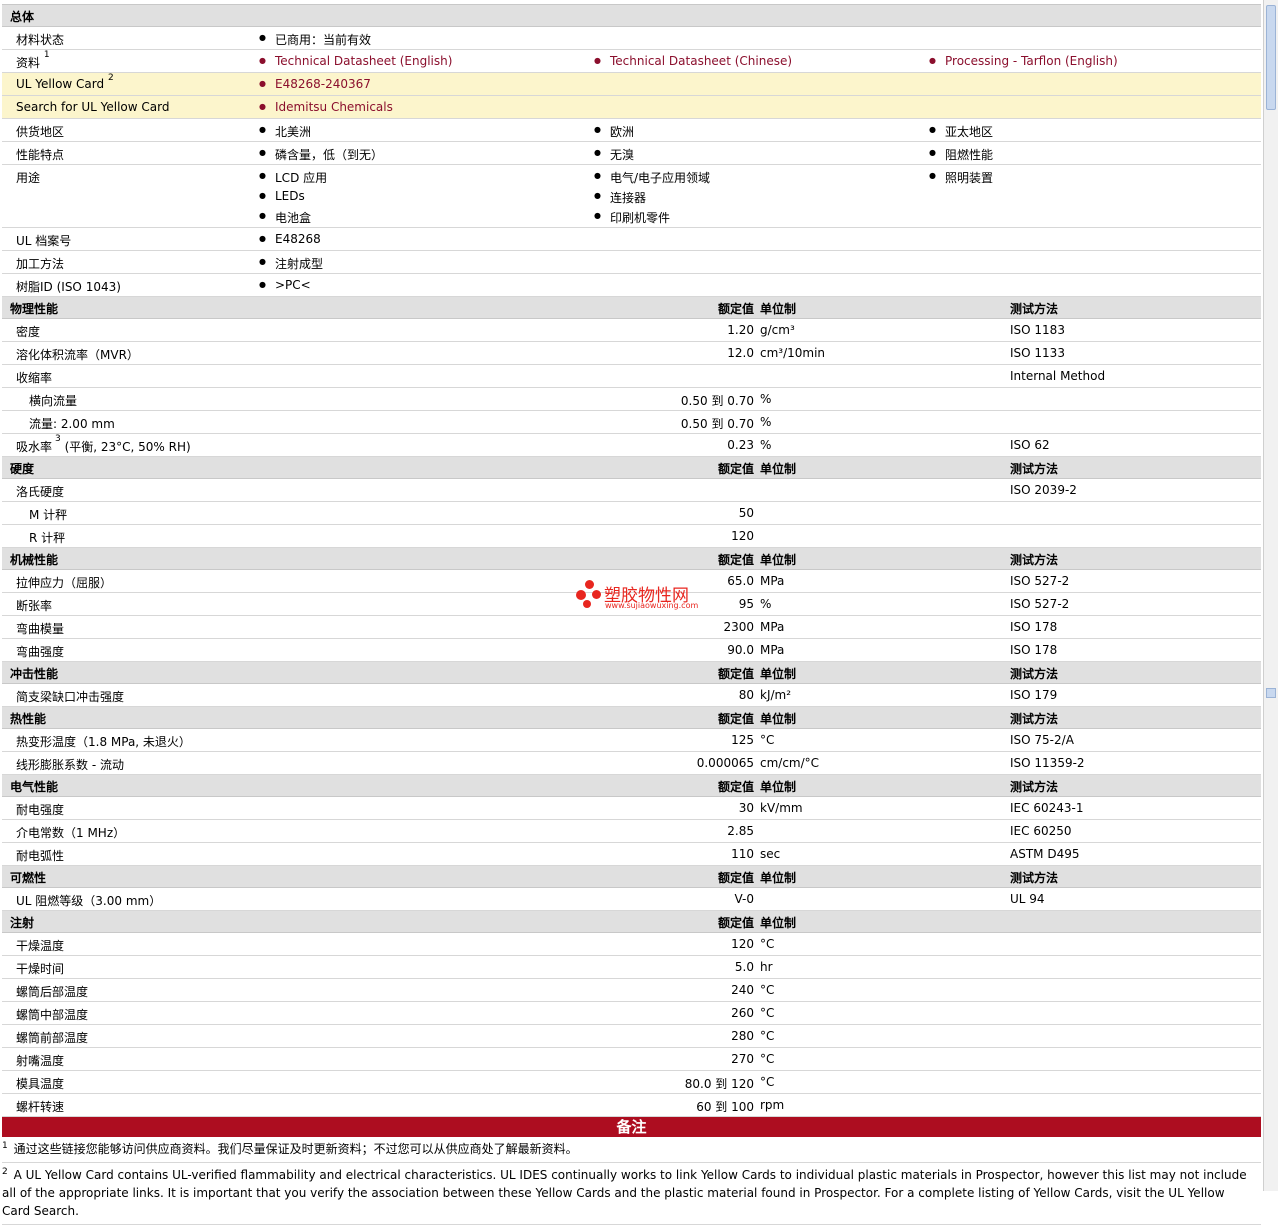  Describe the element at coordinates (40, 264) in the screenshot. I see `row-label: 加工方法` at that location.